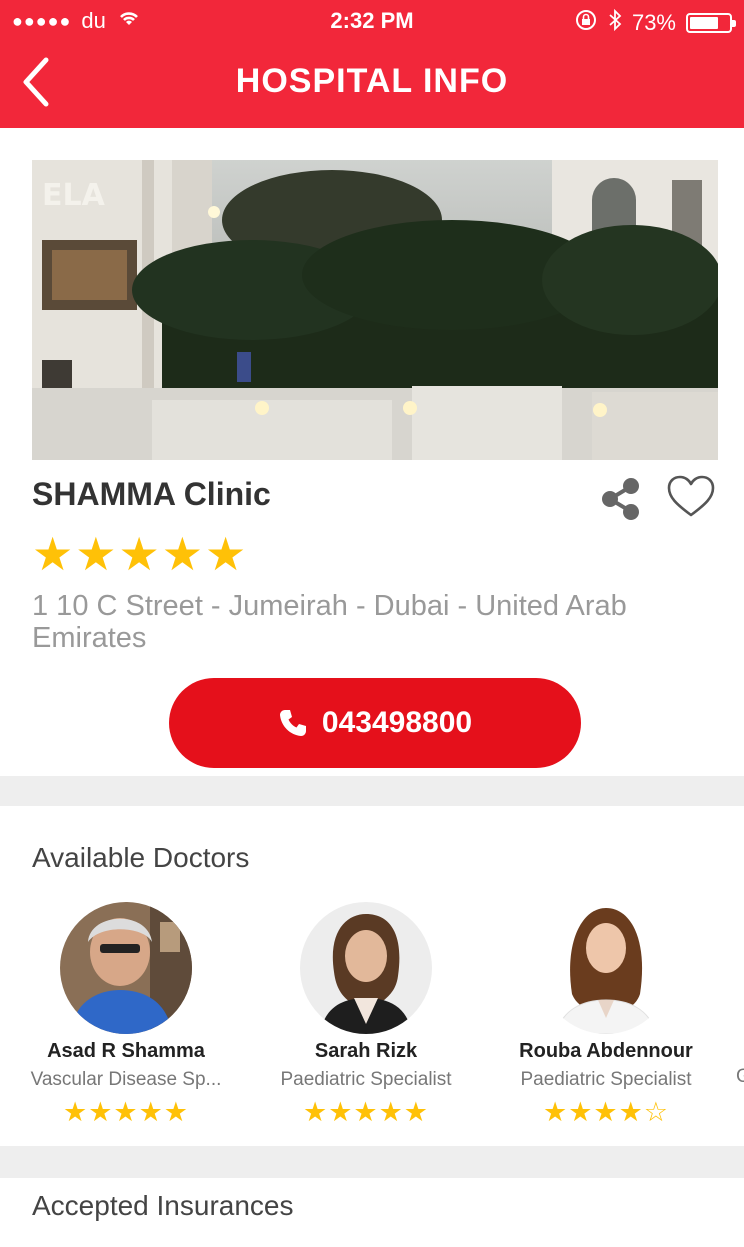  I want to click on favorite-button, so click(691, 497).